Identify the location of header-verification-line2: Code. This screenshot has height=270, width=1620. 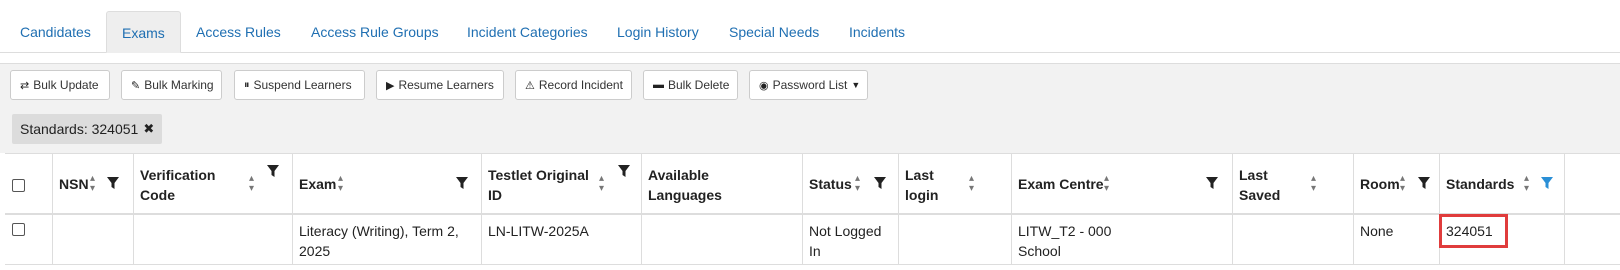
(157, 195).